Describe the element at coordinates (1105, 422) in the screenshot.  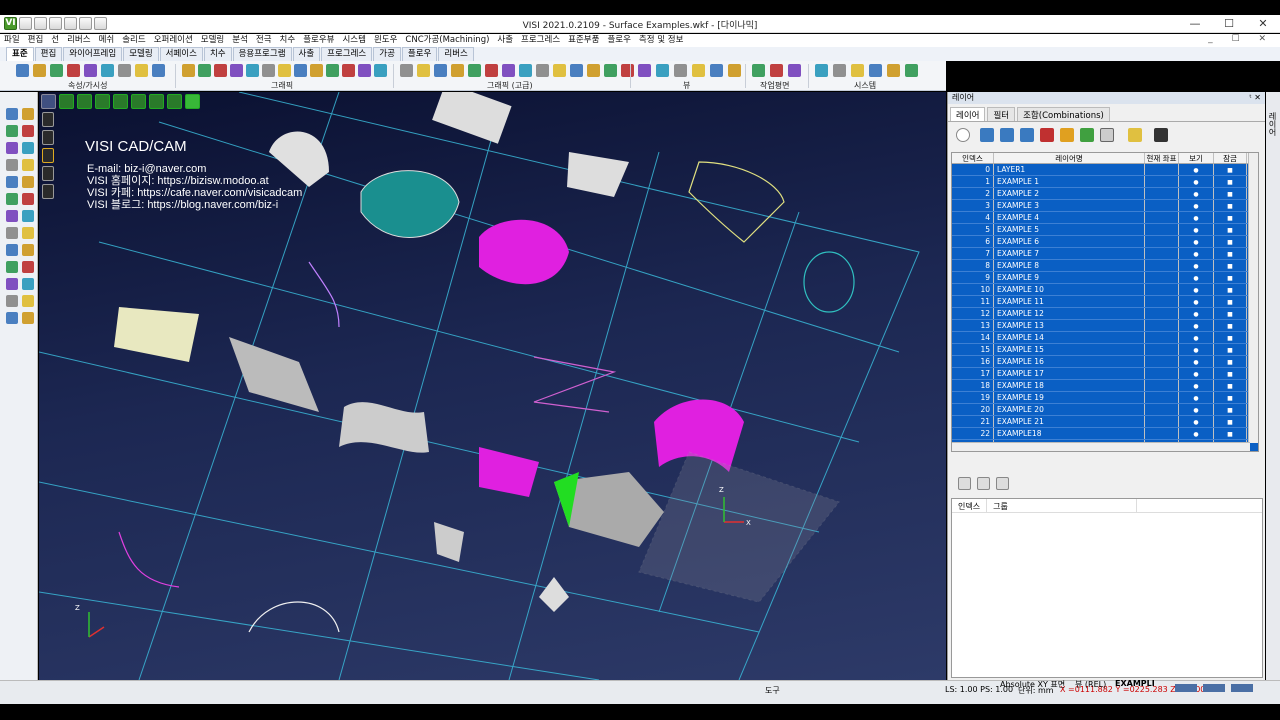
I see `table-row: 21 EXAMPLE 21` at that location.